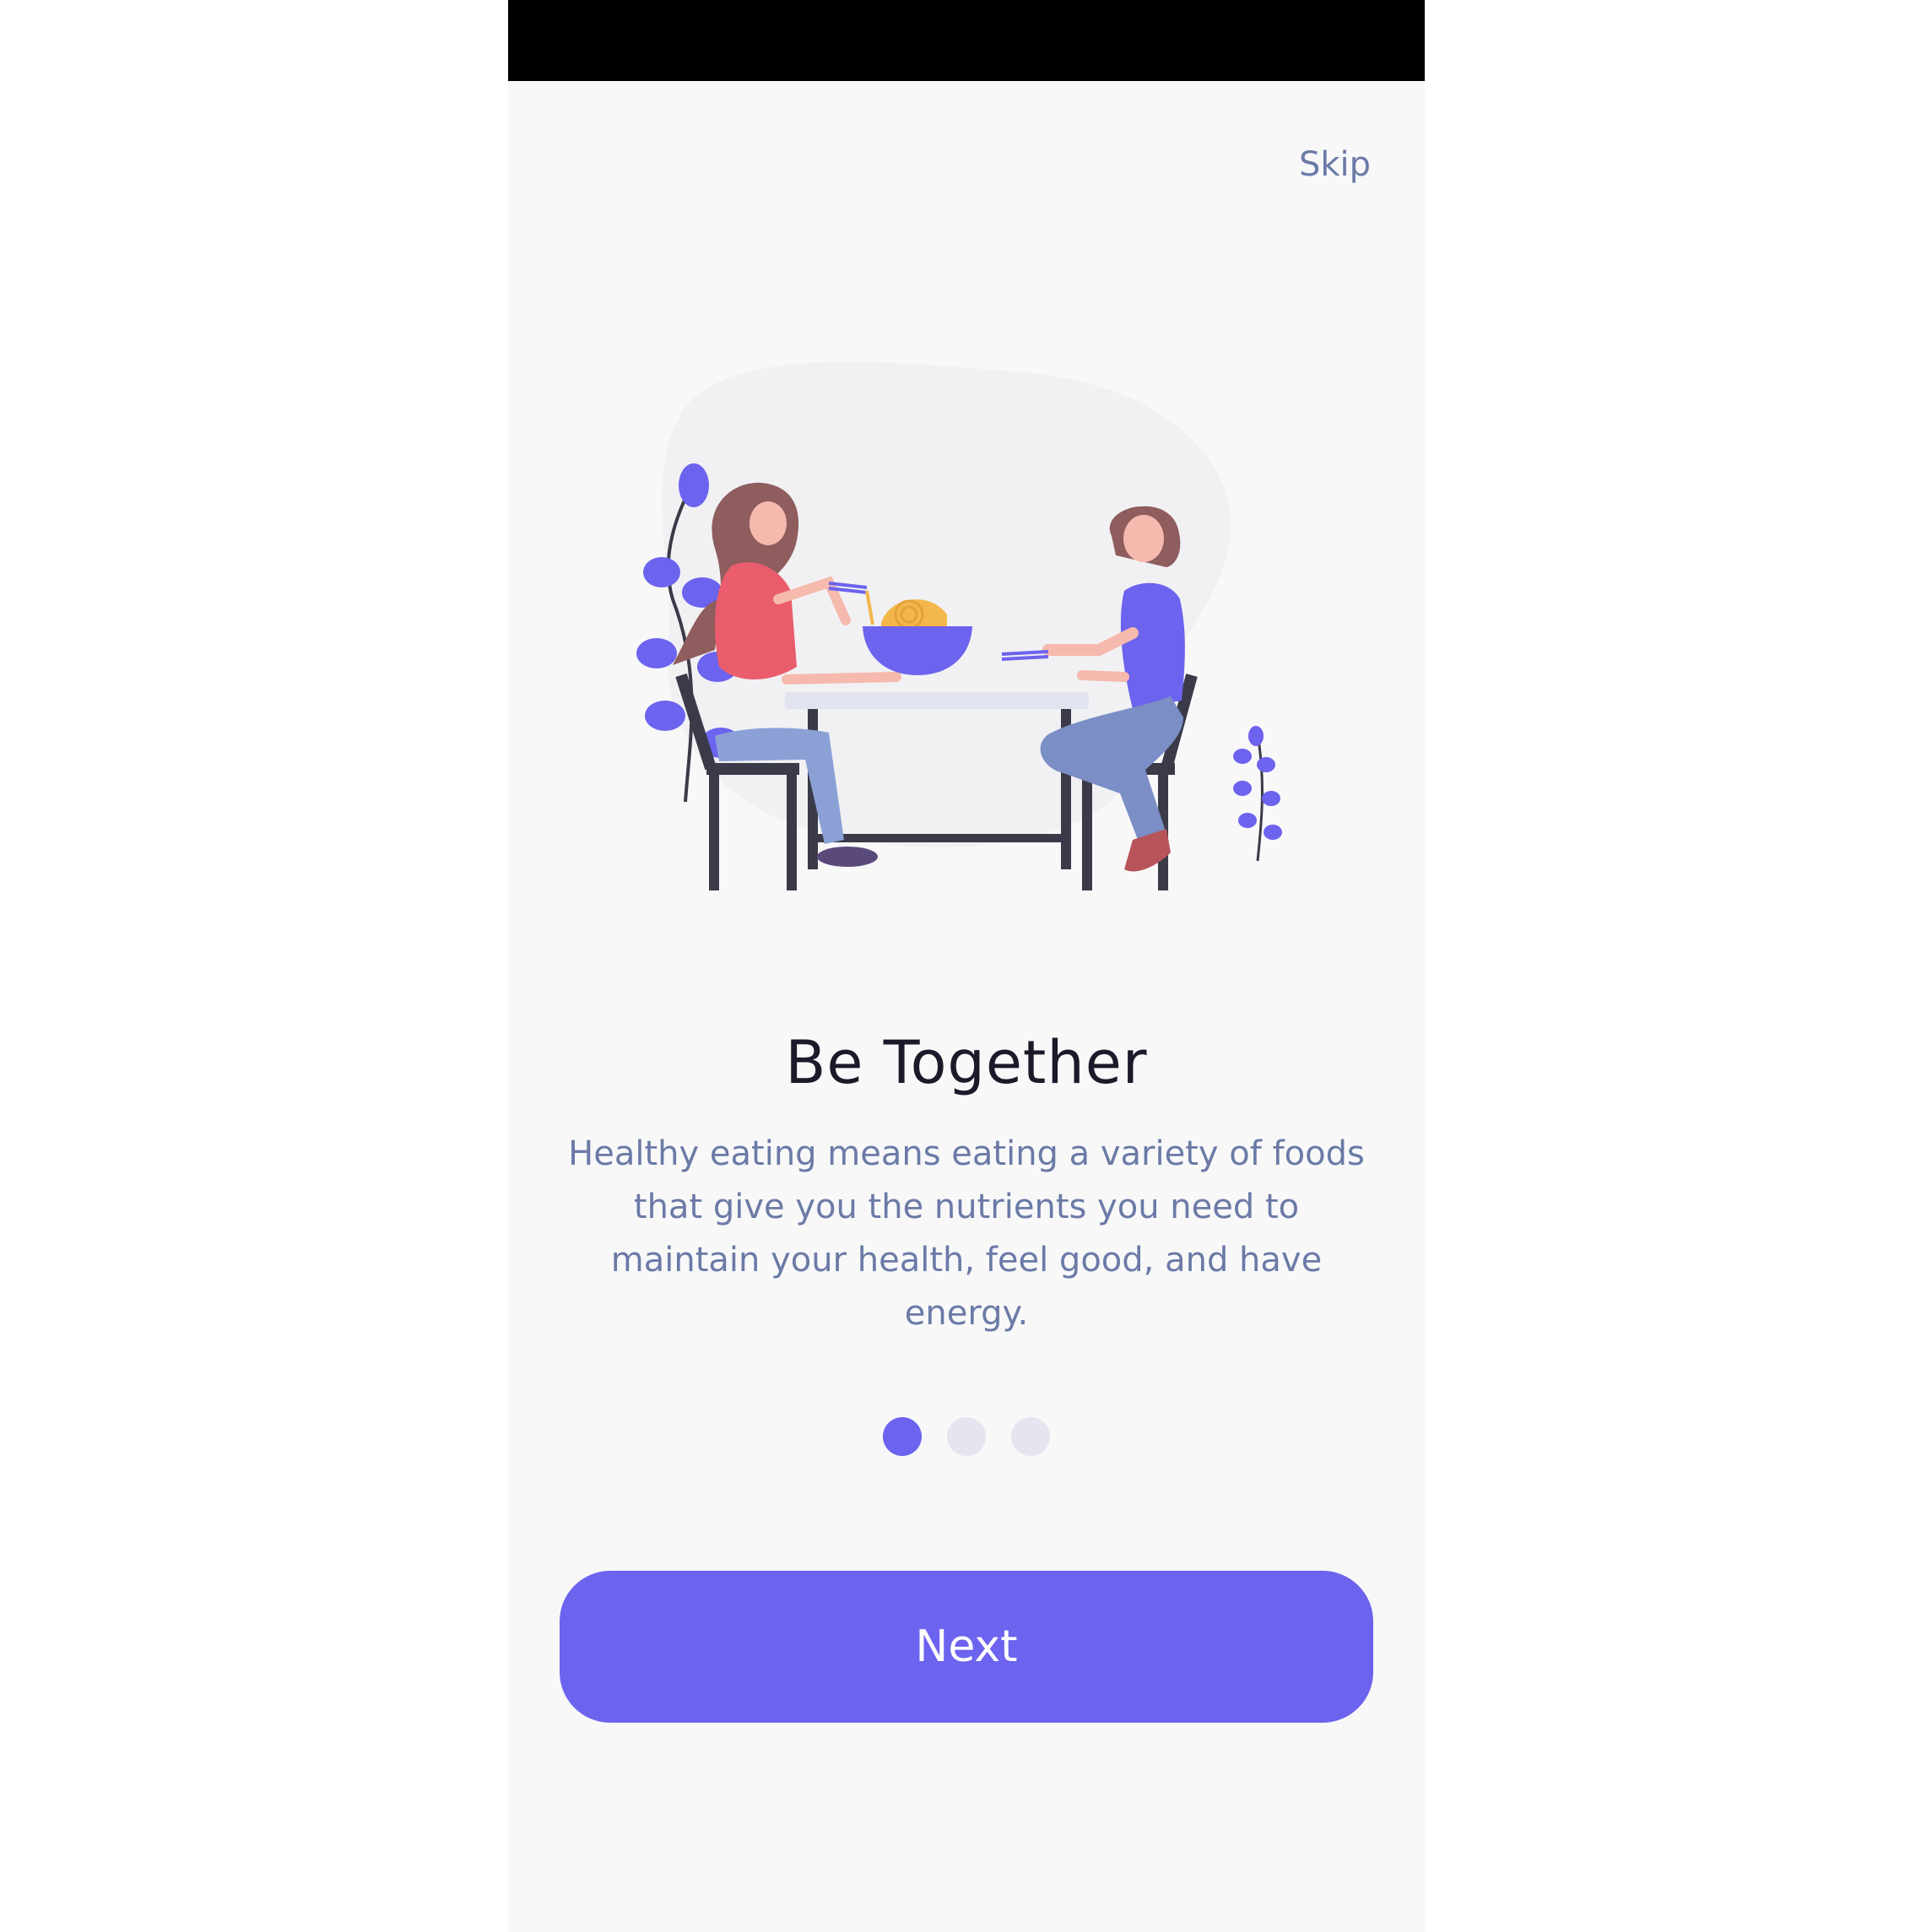  I want to click on page-title: Be Together, so click(966, 1062).